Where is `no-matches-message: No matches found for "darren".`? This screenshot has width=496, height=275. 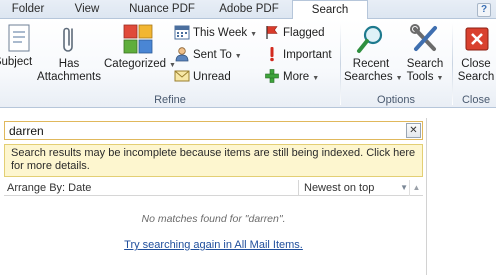 no-matches-message: No matches found for "darren". is located at coordinates (213, 219).